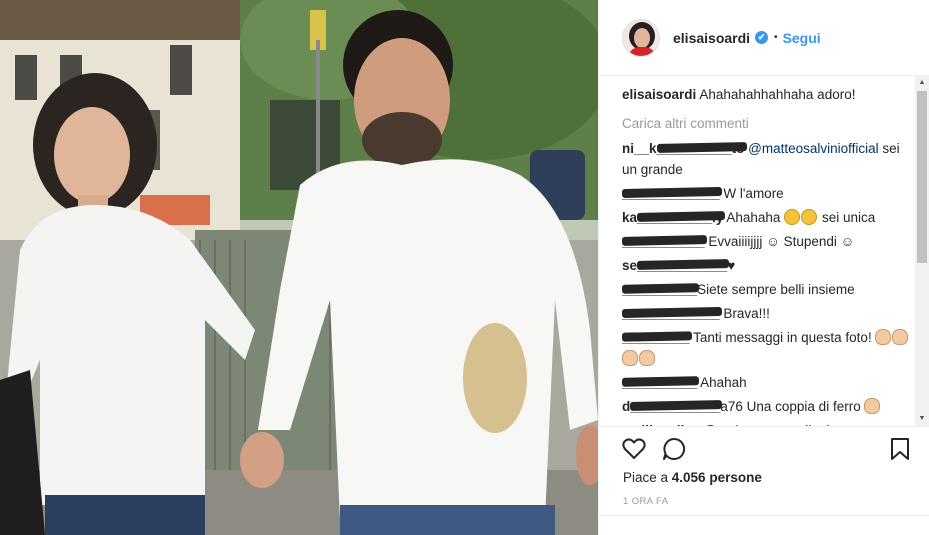 This screenshot has width=929, height=535. What do you see at coordinates (768, 123) in the screenshot?
I see `load-more-comments-button: Carica altri commenti` at bounding box center [768, 123].